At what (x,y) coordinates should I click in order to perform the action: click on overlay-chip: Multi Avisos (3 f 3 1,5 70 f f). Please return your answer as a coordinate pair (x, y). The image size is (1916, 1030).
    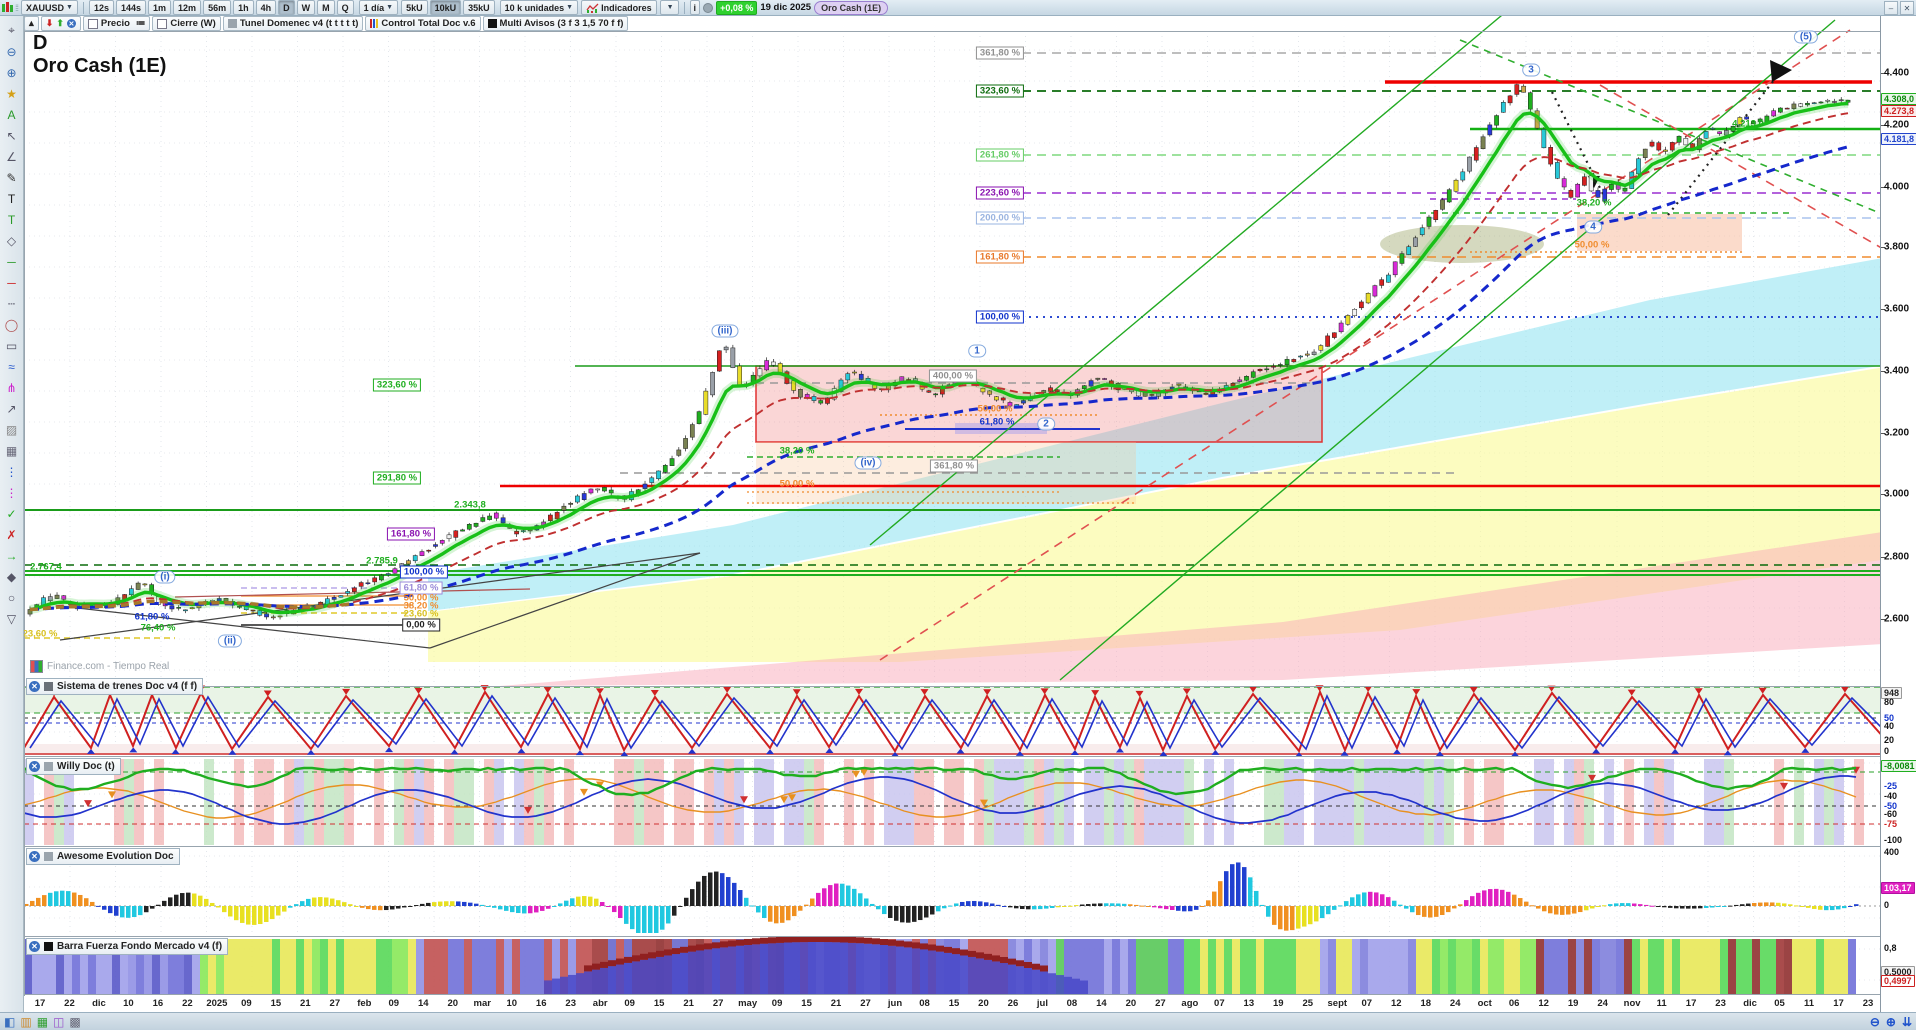
    Looking at the image, I should click on (555, 23).